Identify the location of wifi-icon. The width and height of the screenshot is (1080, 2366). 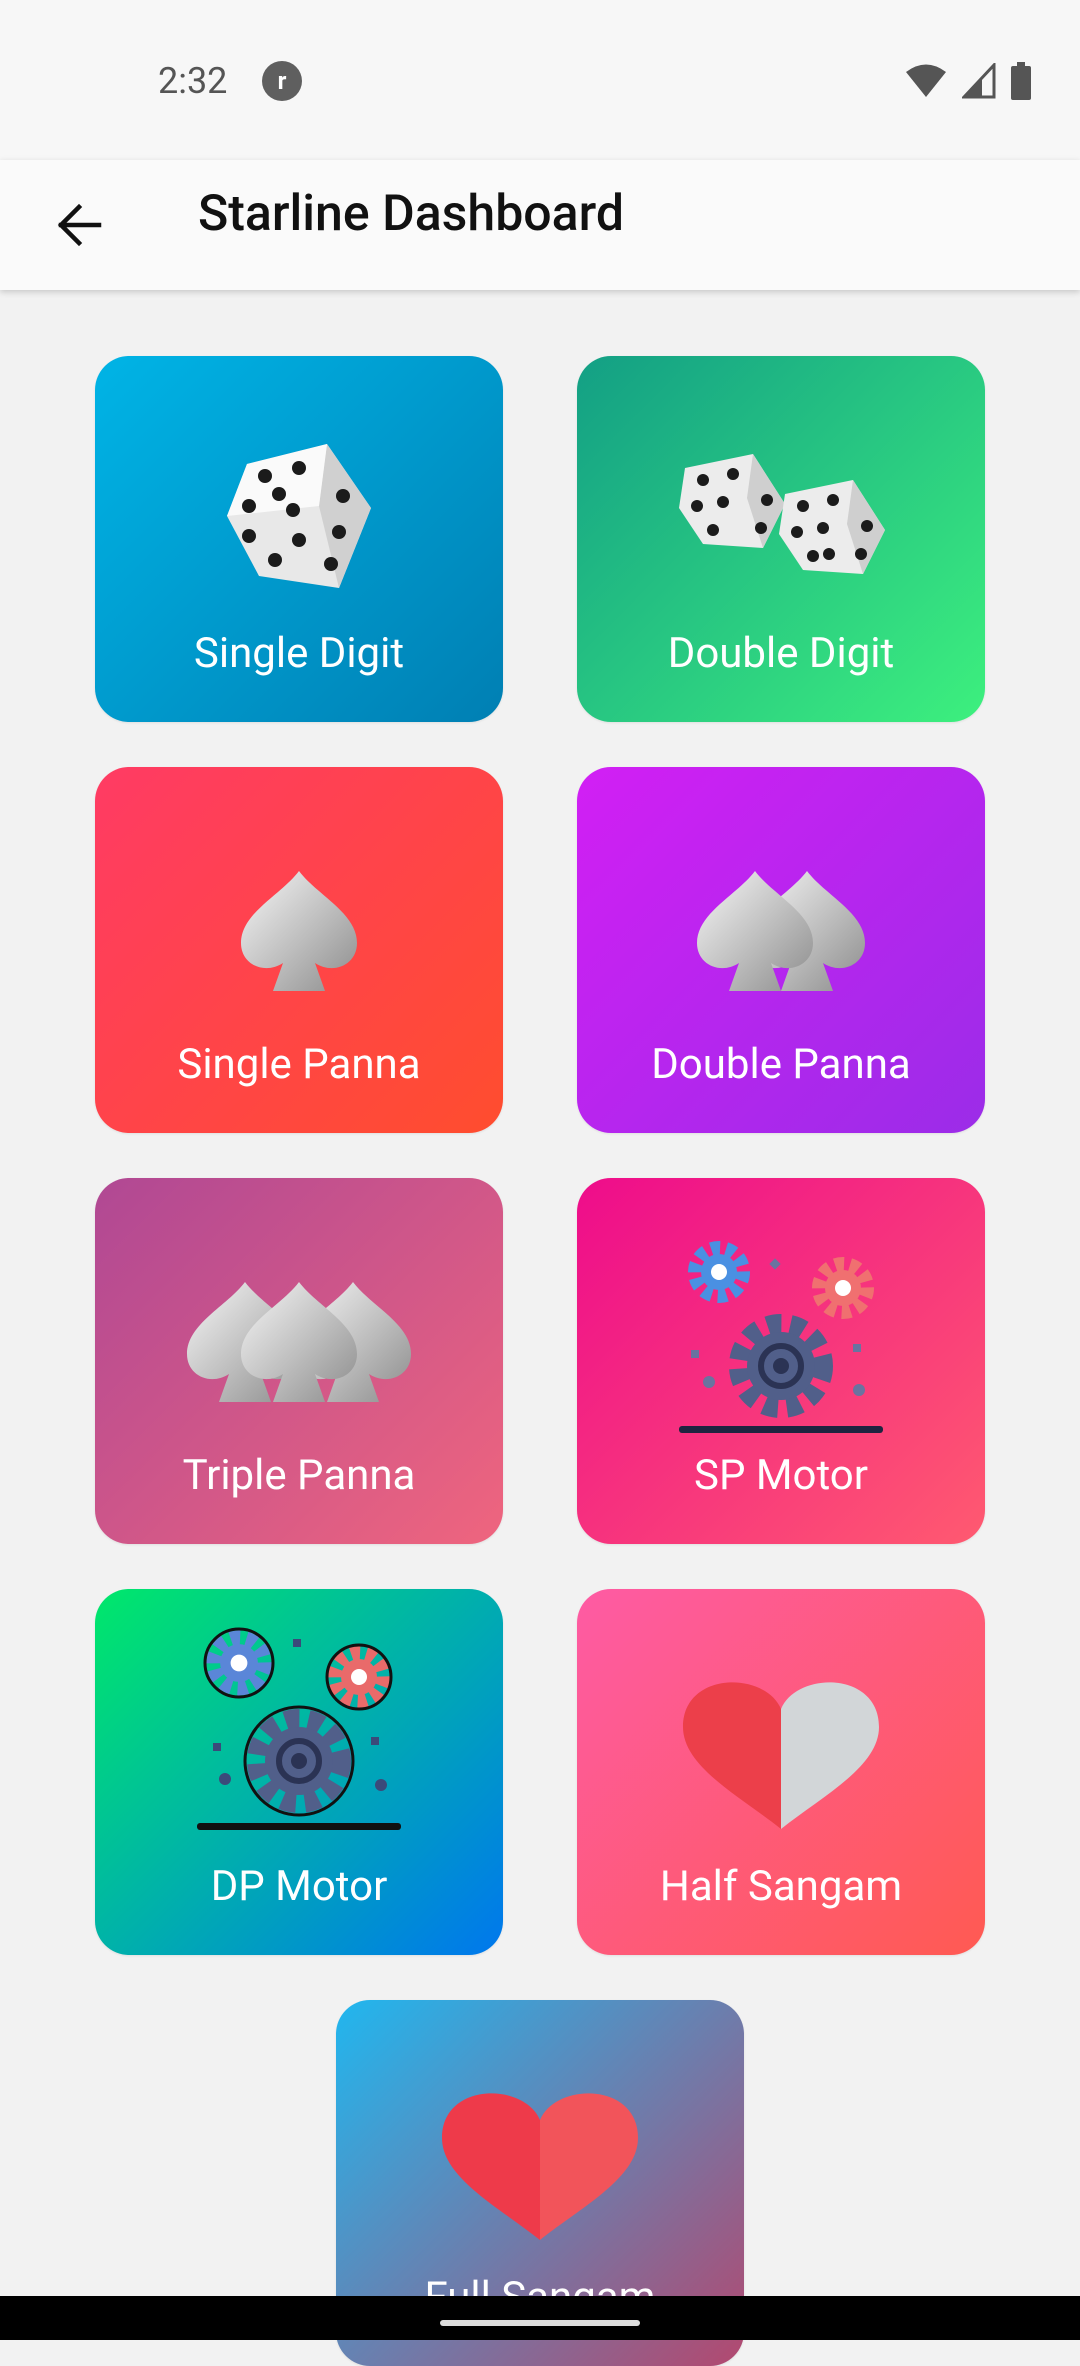
(926, 80).